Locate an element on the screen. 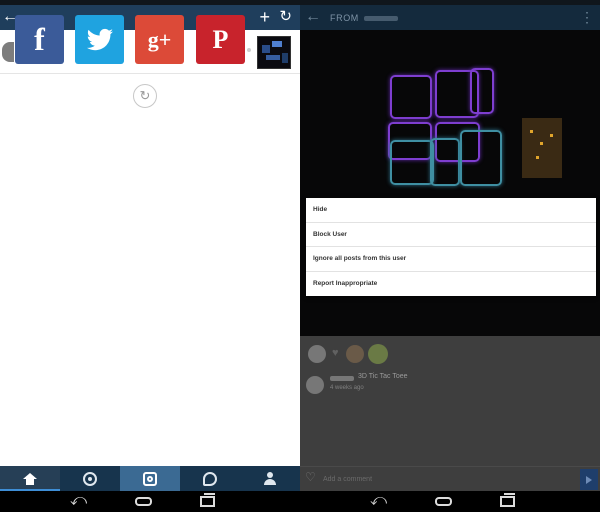 The image size is (600, 512). pinterest-share-button: P is located at coordinates (220, 39).